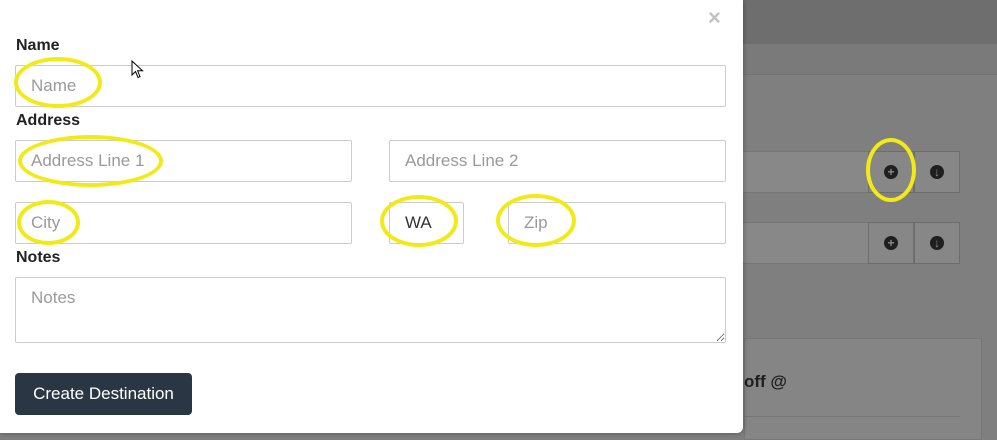 The width and height of the screenshot is (997, 440). I want to click on address-line1-input, so click(183, 161).